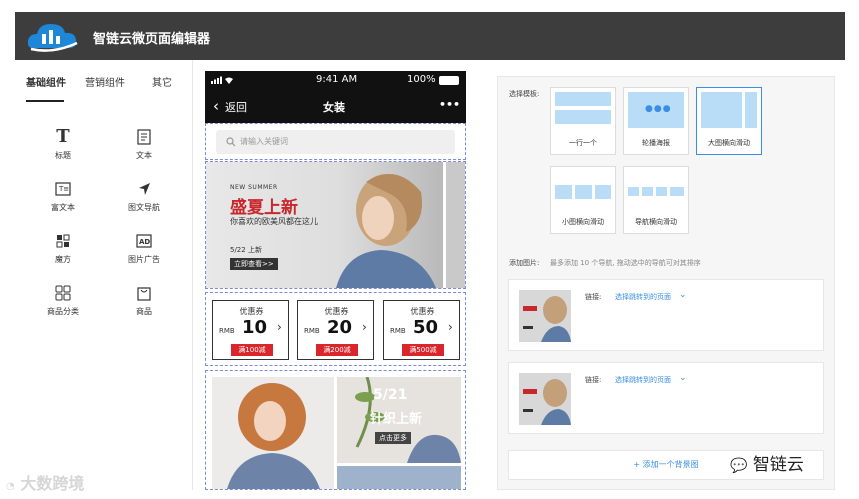 The image size is (859, 499). Describe the element at coordinates (144, 189) in the screenshot. I see `nav-arrow-icon` at that location.